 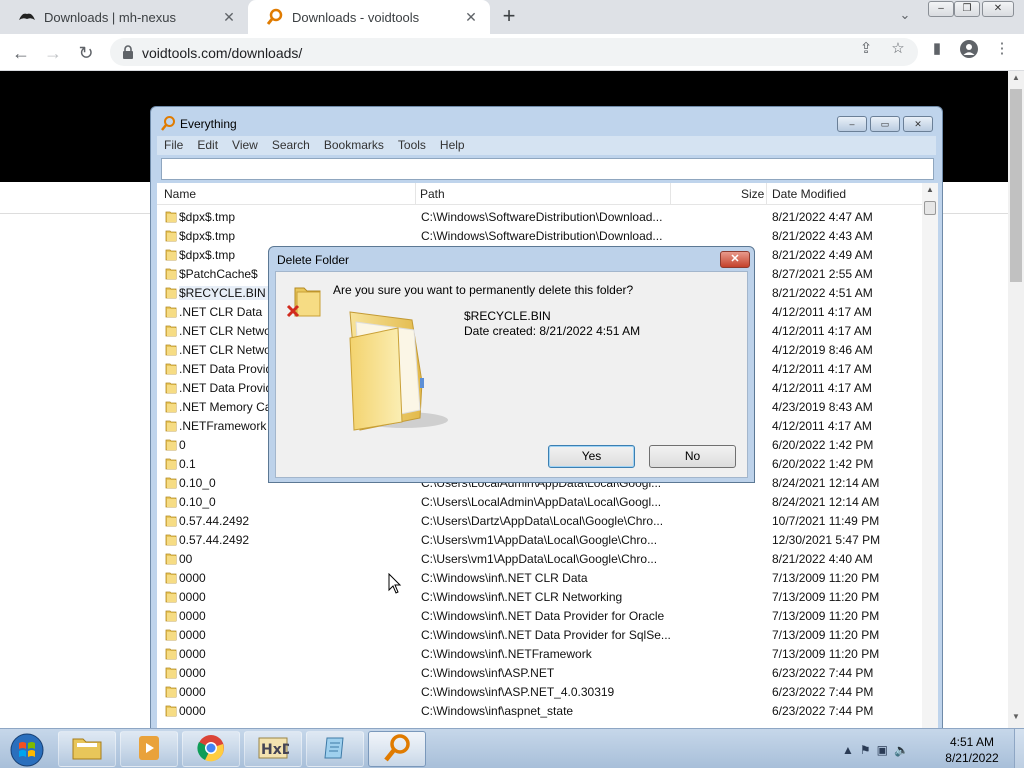 What do you see at coordinates (822, 559) in the screenshot?
I see `file-date-modified: 8/21/2022 4:40 AM` at bounding box center [822, 559].